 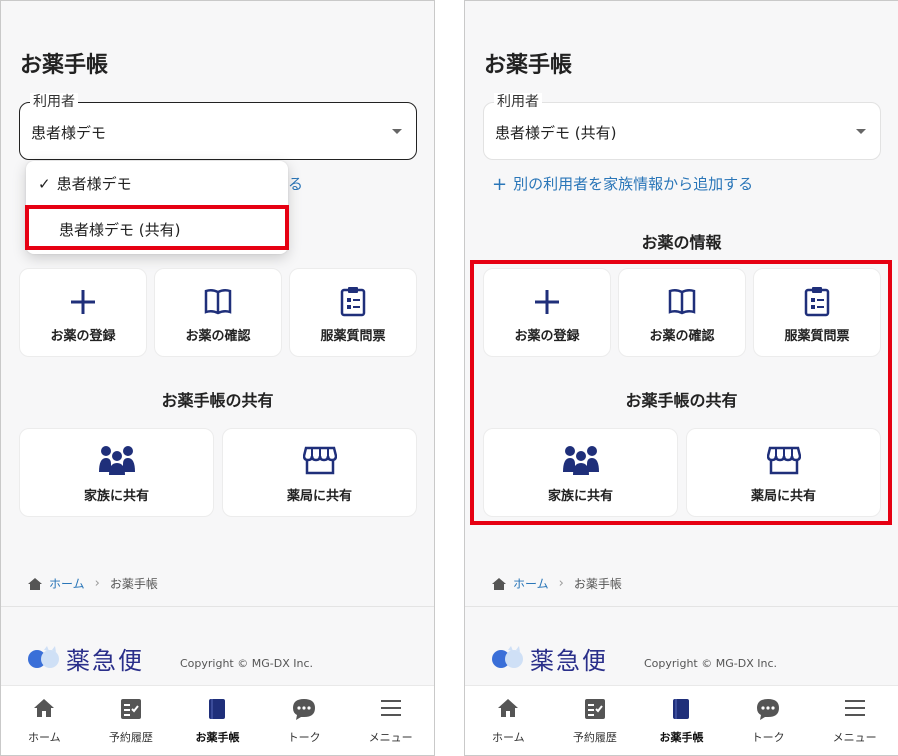 I want to click on plus-icon: +, so click(x=500, y=184).